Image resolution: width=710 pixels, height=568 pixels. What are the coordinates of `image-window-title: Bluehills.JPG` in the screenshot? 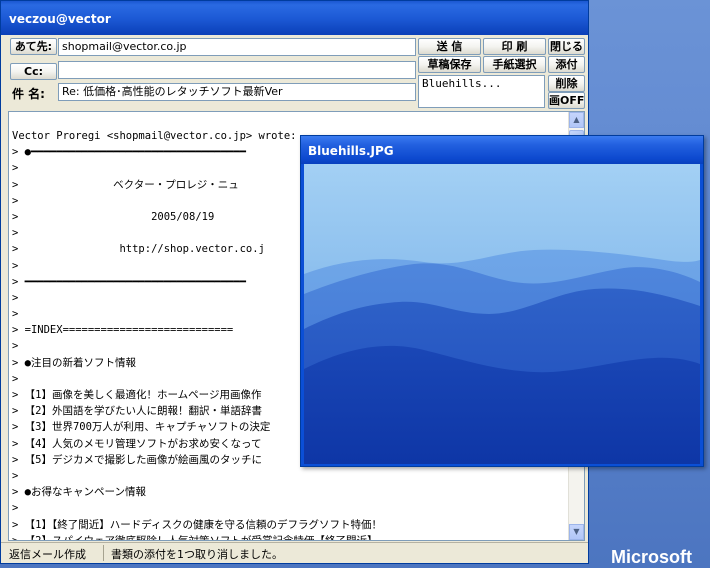 It's located at (351, 151).